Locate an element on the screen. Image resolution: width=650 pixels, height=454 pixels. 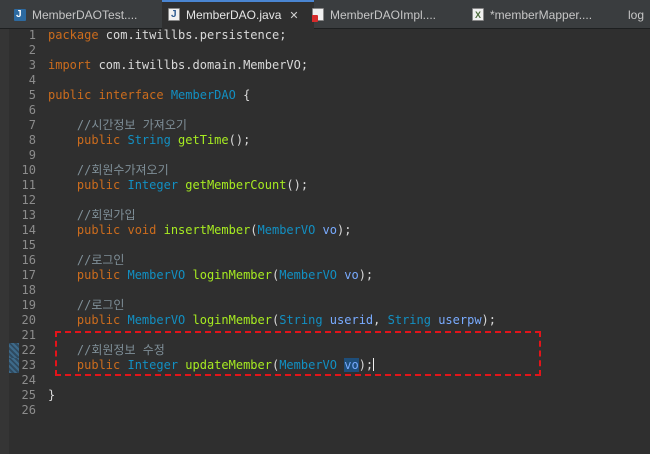
line-number: 20 is located at coordinates (28, 320).